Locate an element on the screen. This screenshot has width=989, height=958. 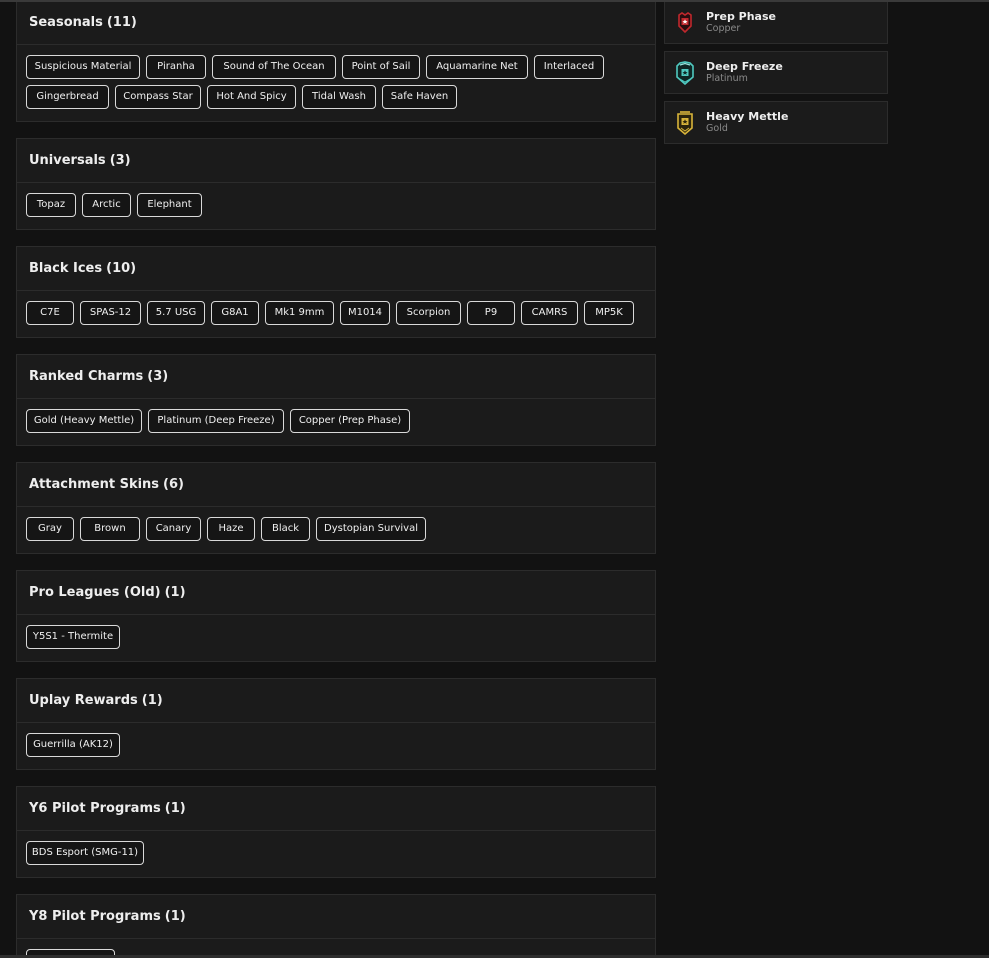
section-count: (11) is located at coordinates (121, 22).